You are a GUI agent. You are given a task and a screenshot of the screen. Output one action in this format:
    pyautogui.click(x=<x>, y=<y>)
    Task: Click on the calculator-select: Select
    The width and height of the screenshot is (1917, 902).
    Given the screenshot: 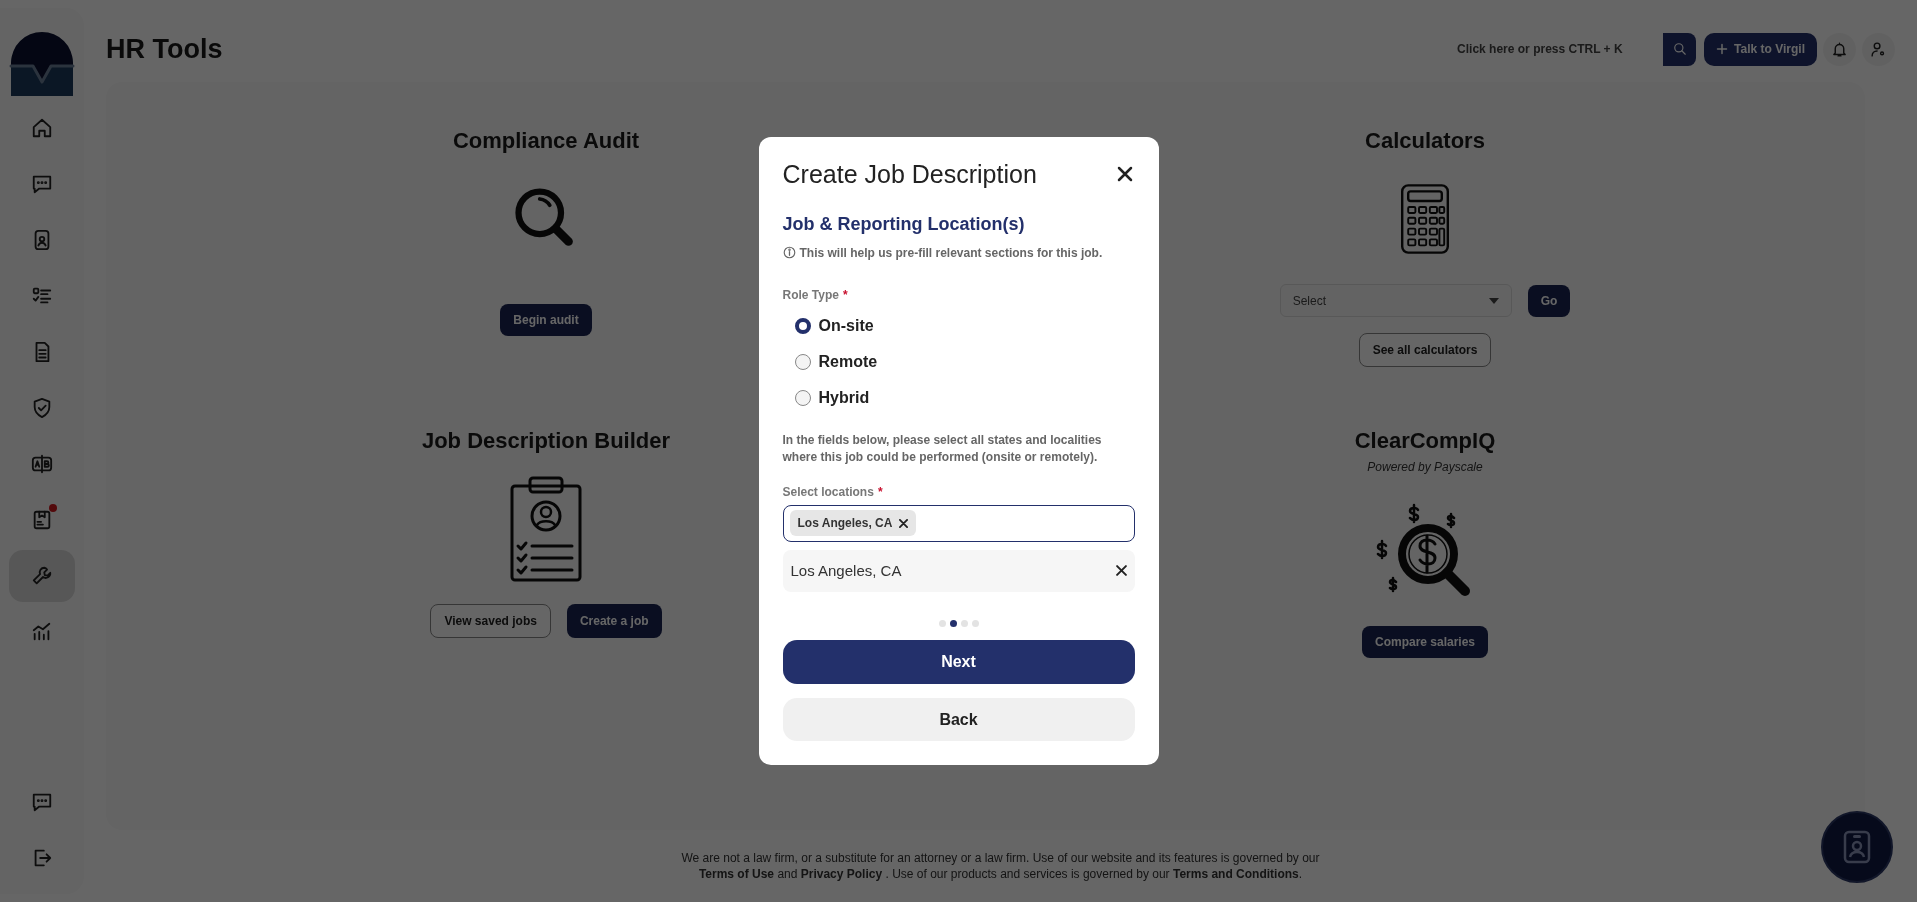 What is the action you would take?
    pyautogui.click(x=1395, y=301)
    